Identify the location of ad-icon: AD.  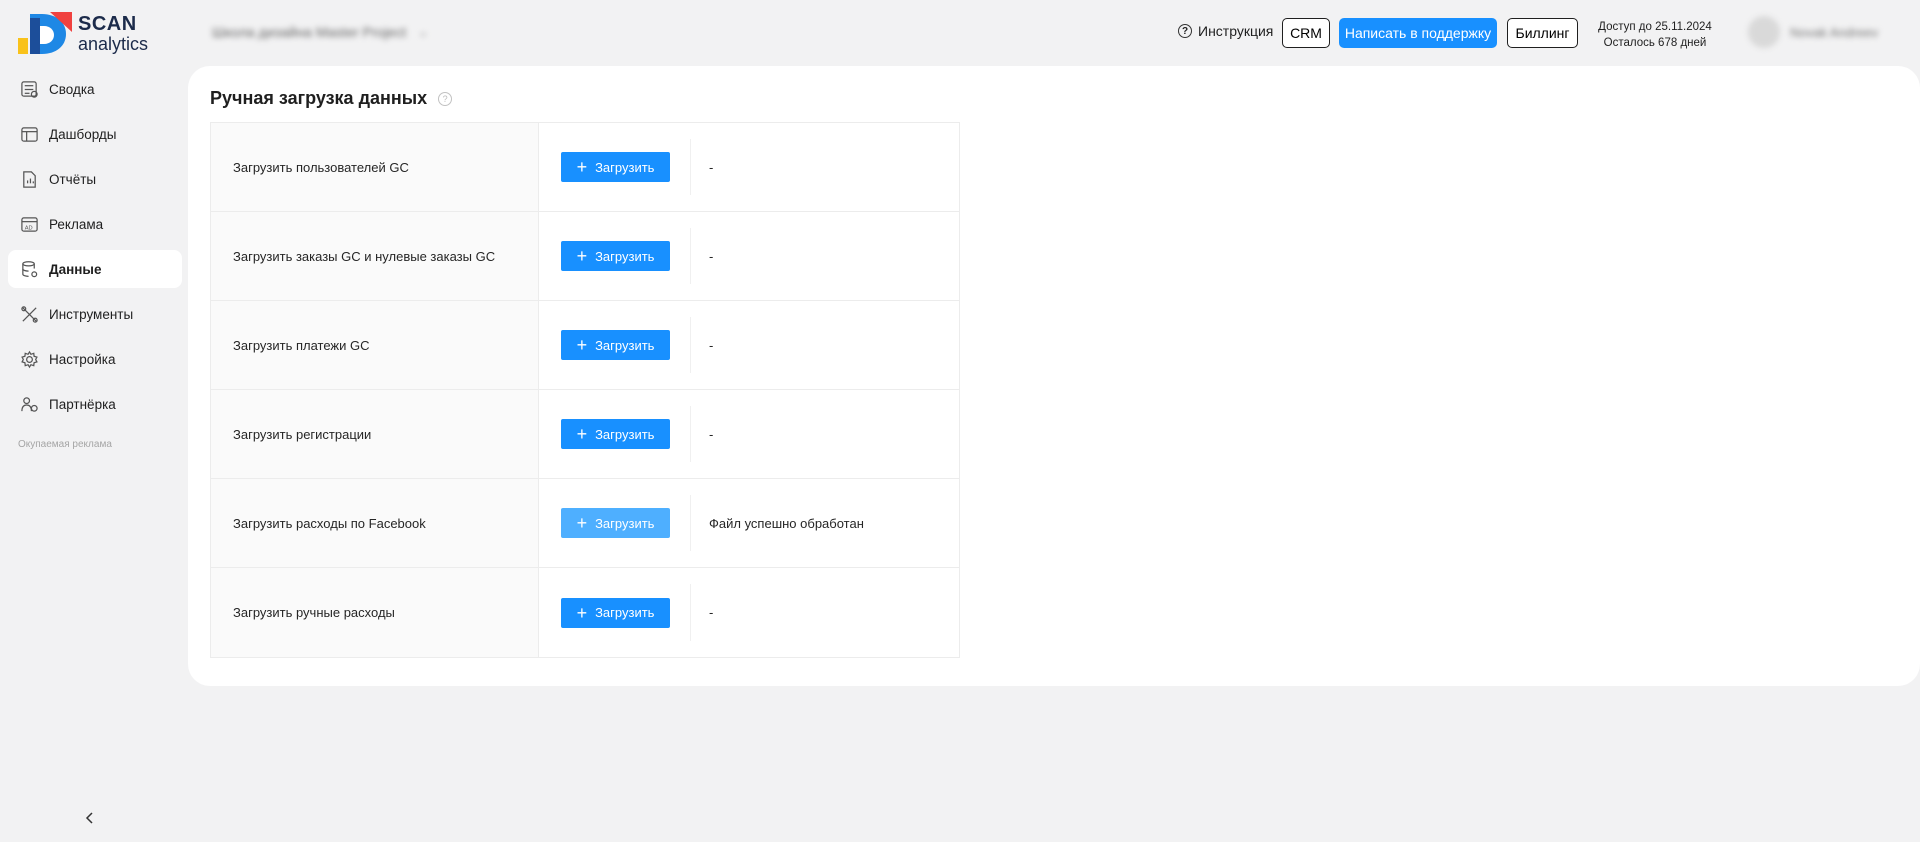
(29, 224).